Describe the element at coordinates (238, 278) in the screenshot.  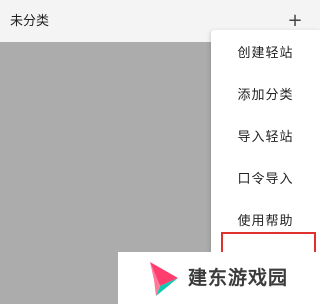
I see `watermark-text: 建东游戏园` at that location.